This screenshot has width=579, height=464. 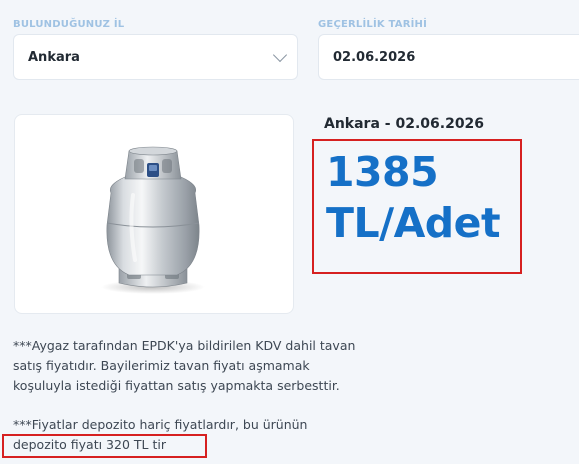 What do you see at coordinates (153, 220) in the screenshot?
I see `gas-cylinder-icon` at bounding box center [153, 220].